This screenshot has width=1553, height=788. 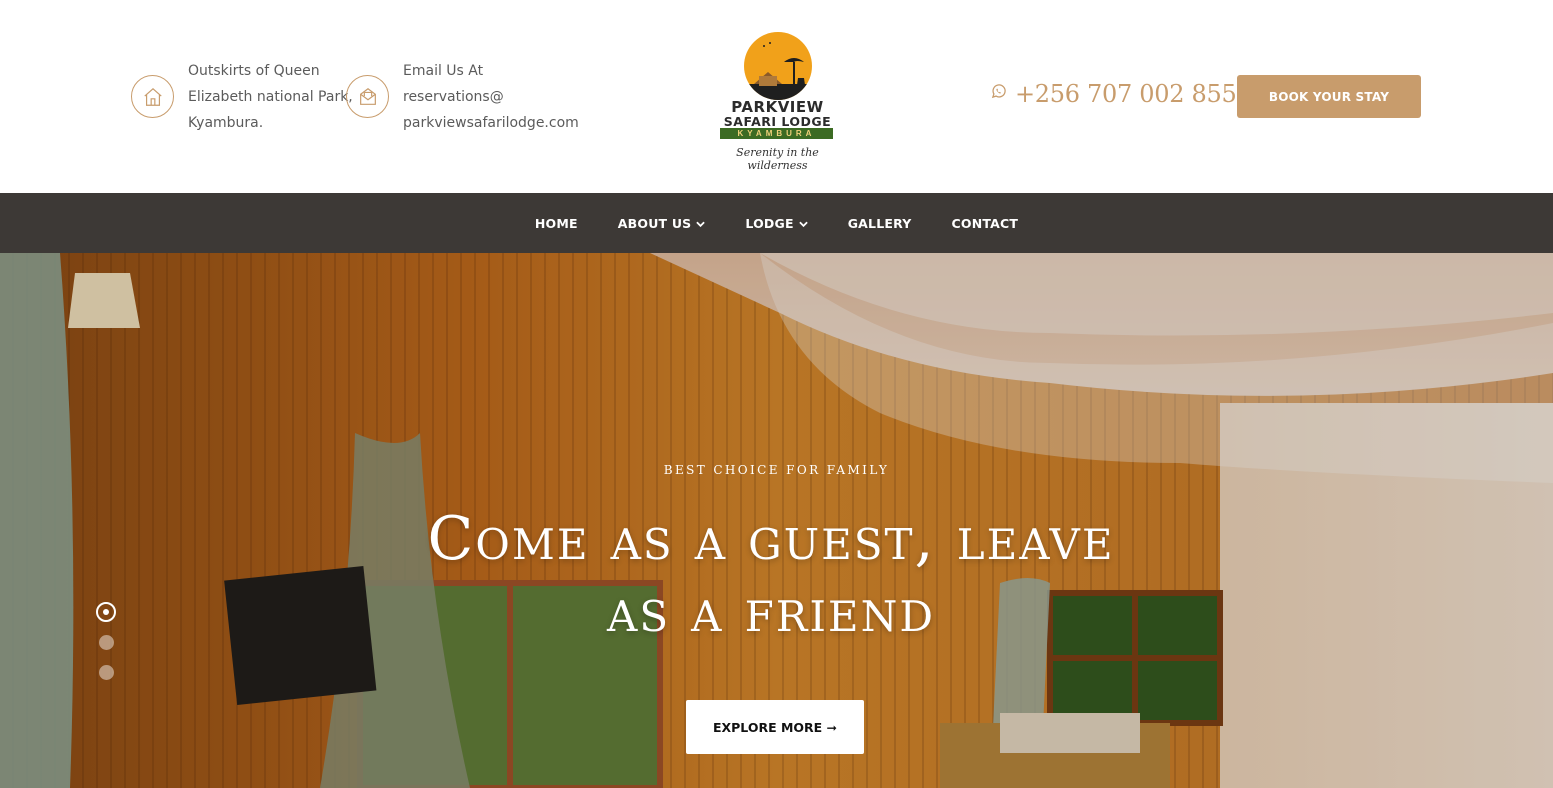 I want to click on envelope-icon, so click(x=367, y=96).